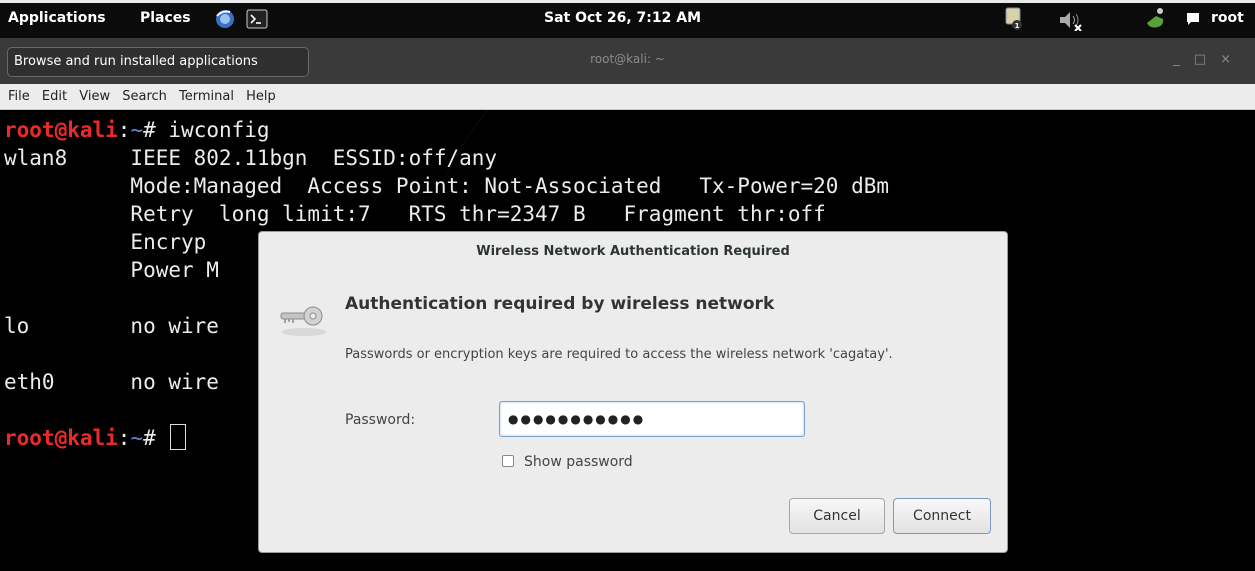 The image size is (1255, 571). I want to click on window-controls: _□×, so click(1209, 59).